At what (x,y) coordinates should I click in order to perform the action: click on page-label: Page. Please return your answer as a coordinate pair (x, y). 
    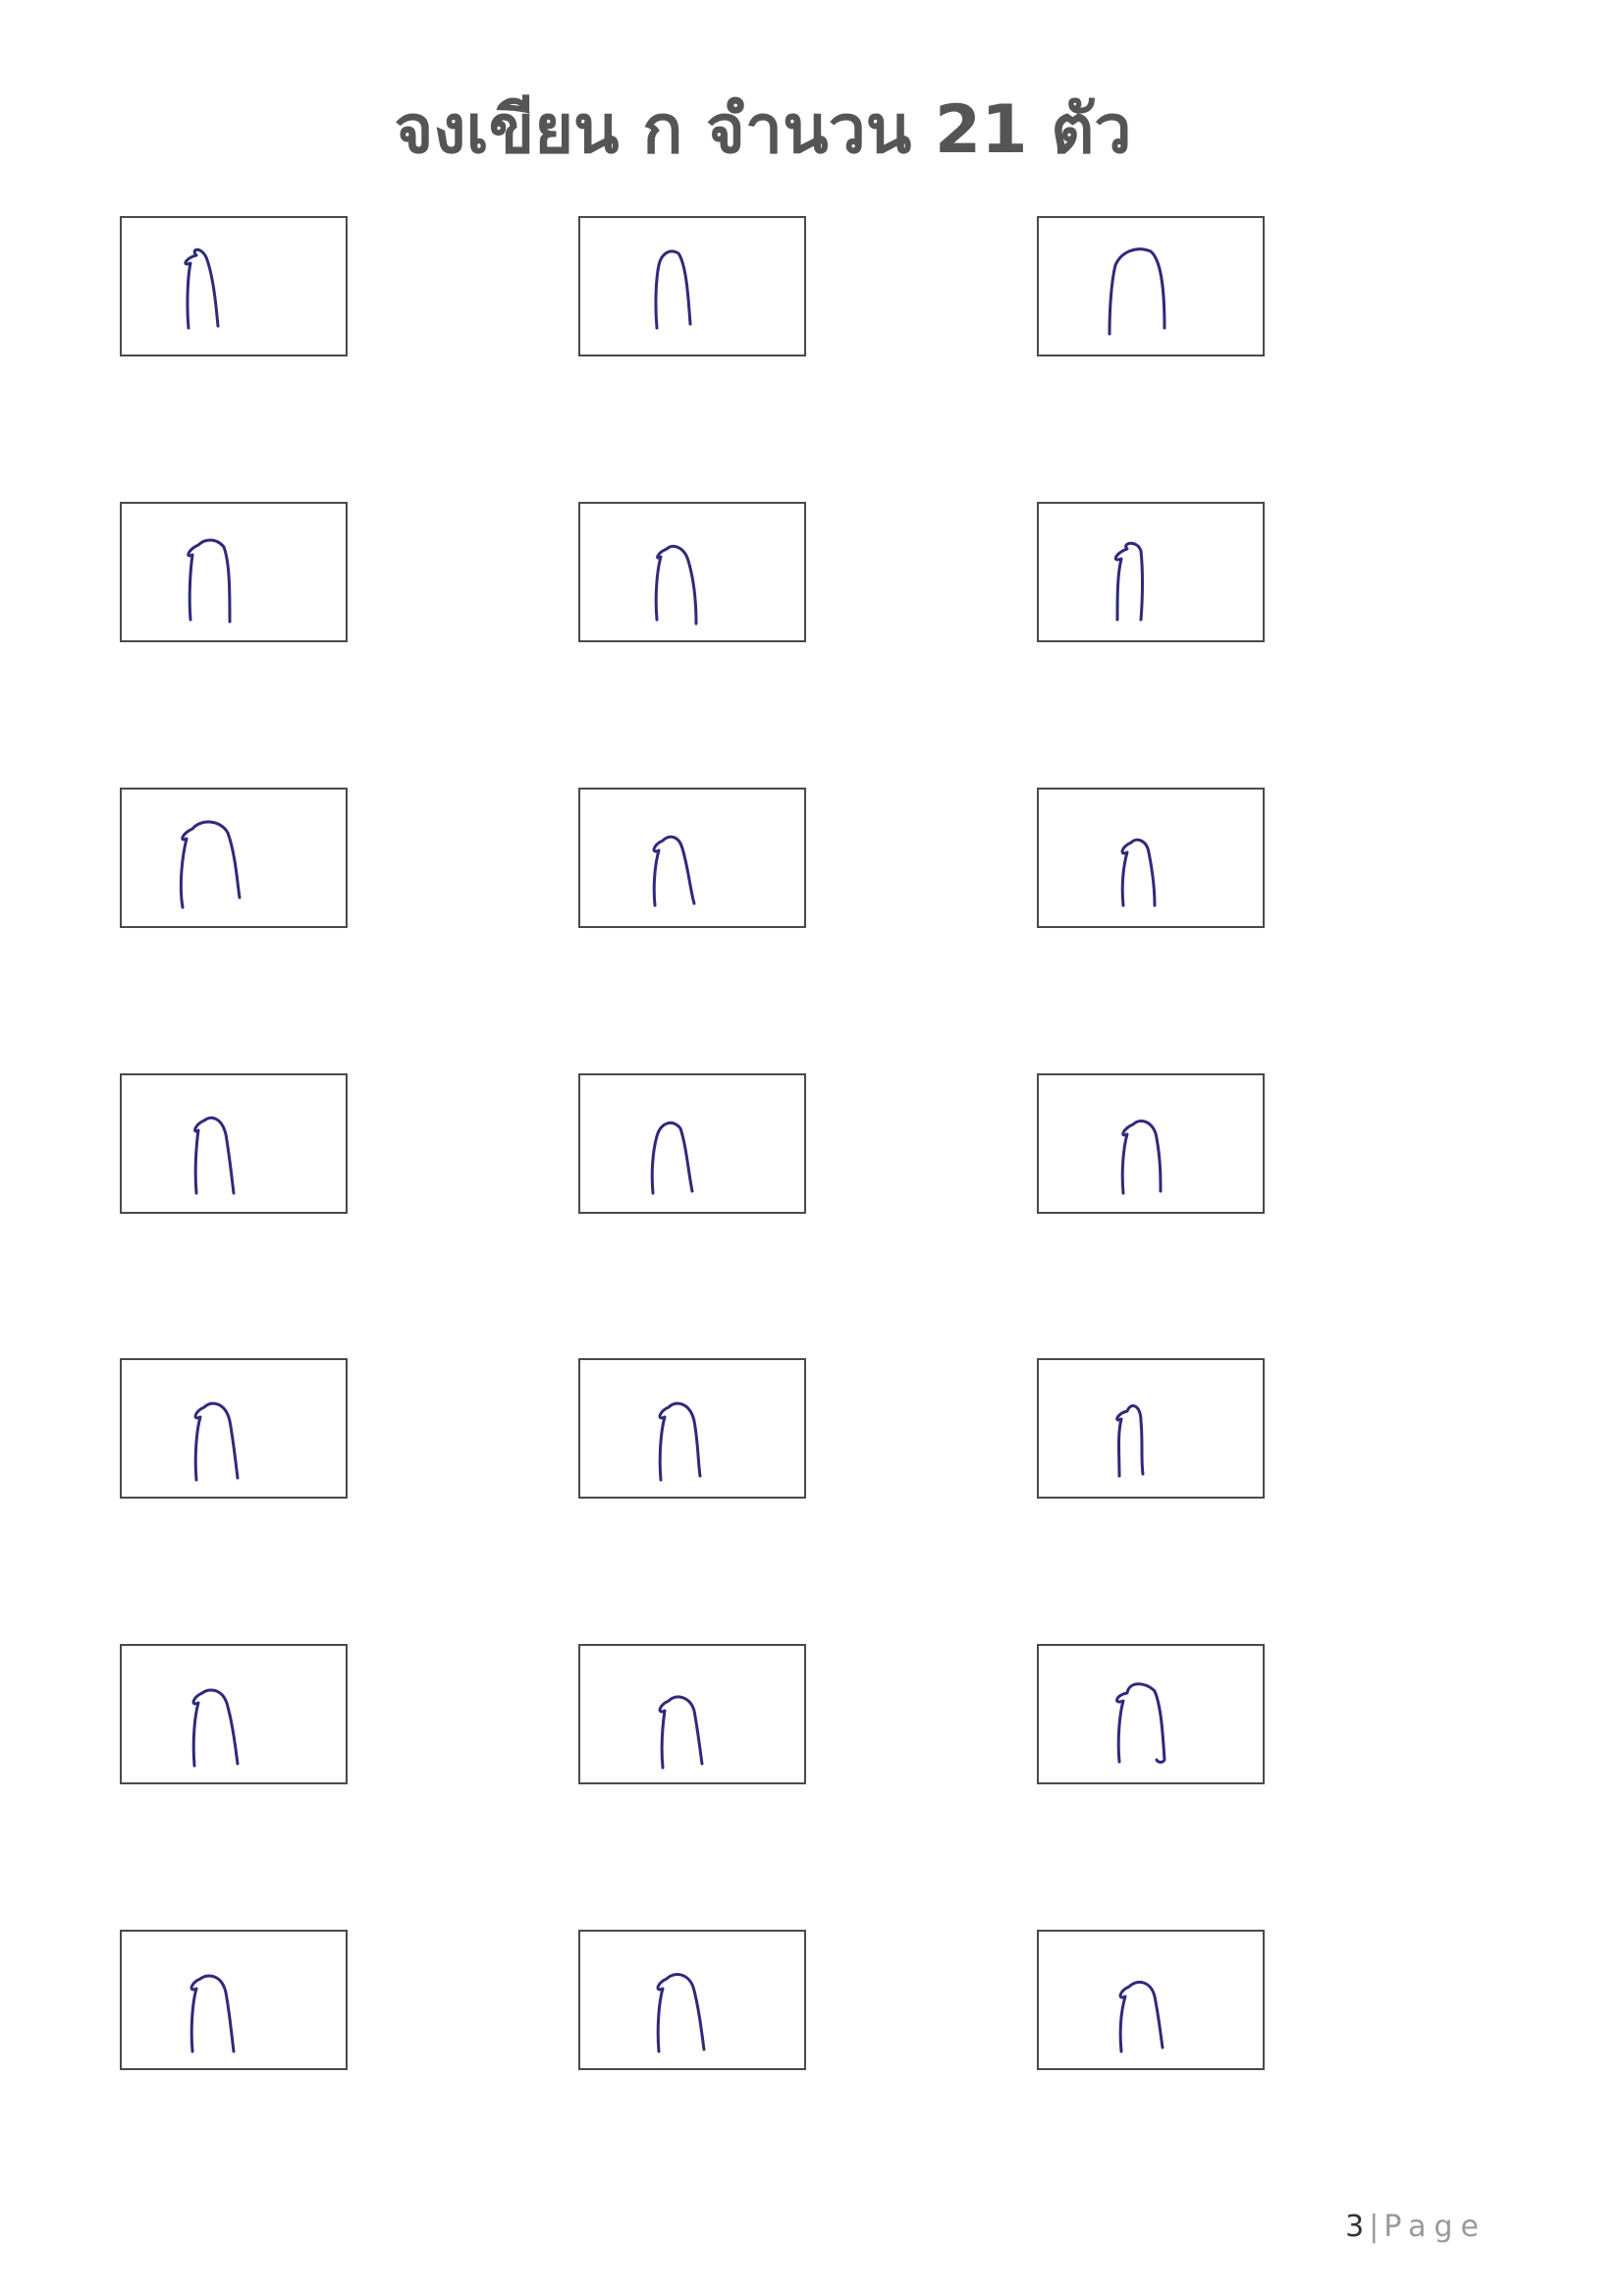
    Looking at the image, I should click on (1435, 2227).